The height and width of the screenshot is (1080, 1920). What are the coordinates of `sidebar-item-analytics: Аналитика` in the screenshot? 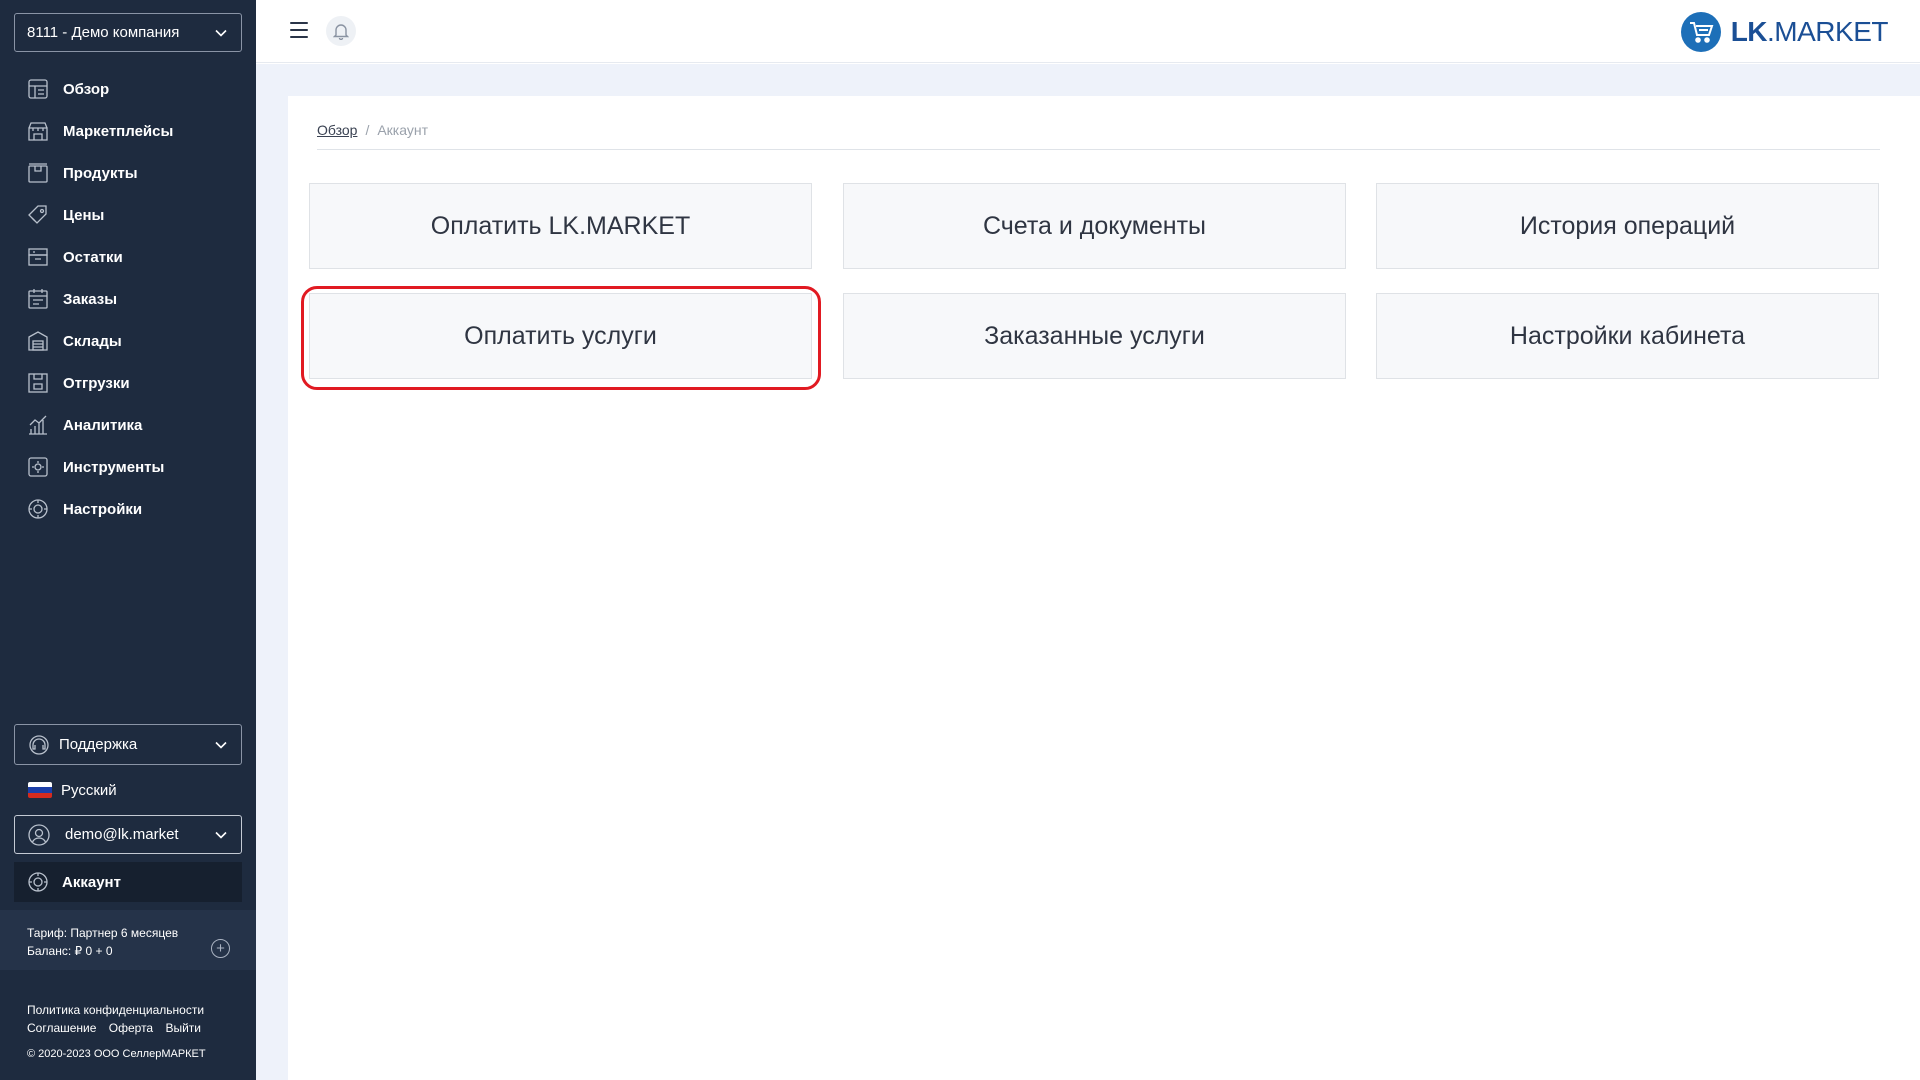 It's located at (128, 425).